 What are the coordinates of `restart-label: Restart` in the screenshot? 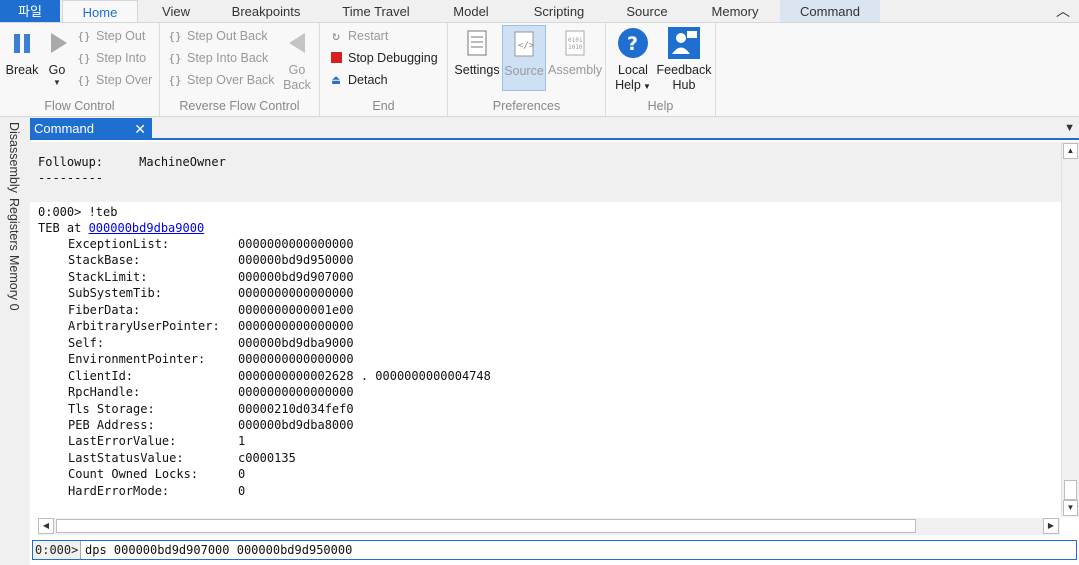 It's located at (368, 36).